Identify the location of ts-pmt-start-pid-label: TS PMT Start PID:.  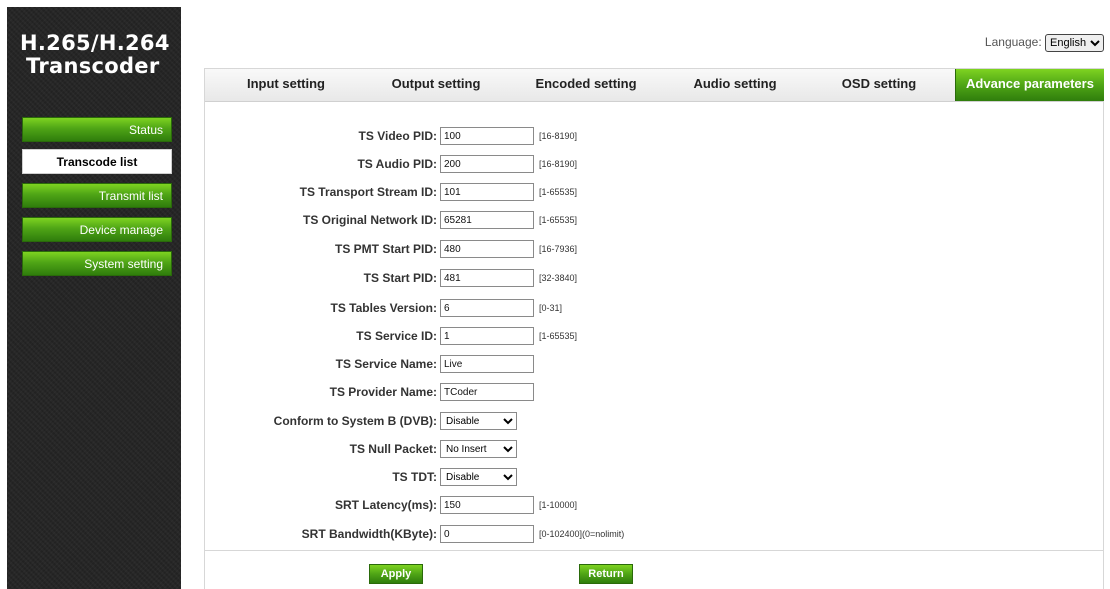
(385, 249).